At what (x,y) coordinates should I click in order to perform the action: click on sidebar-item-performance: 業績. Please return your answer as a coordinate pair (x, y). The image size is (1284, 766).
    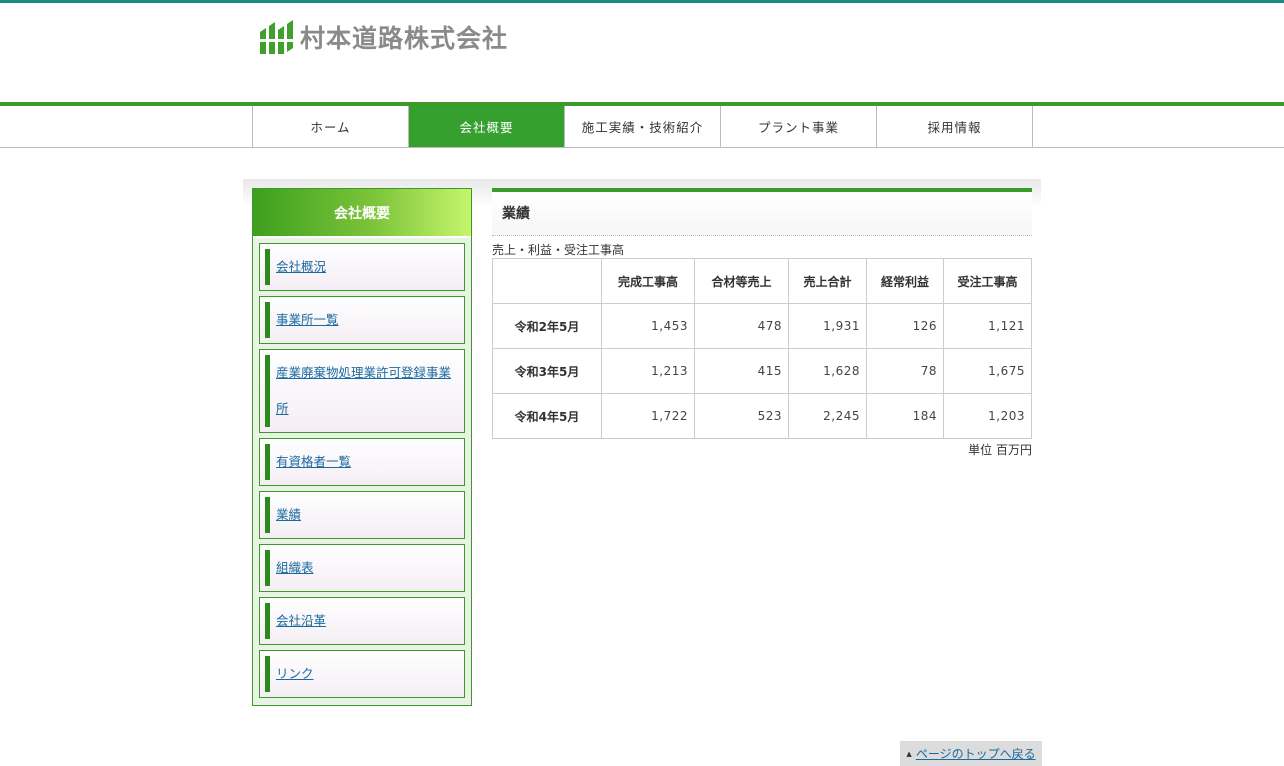
    Looking at the image, I should click on (362, 515).